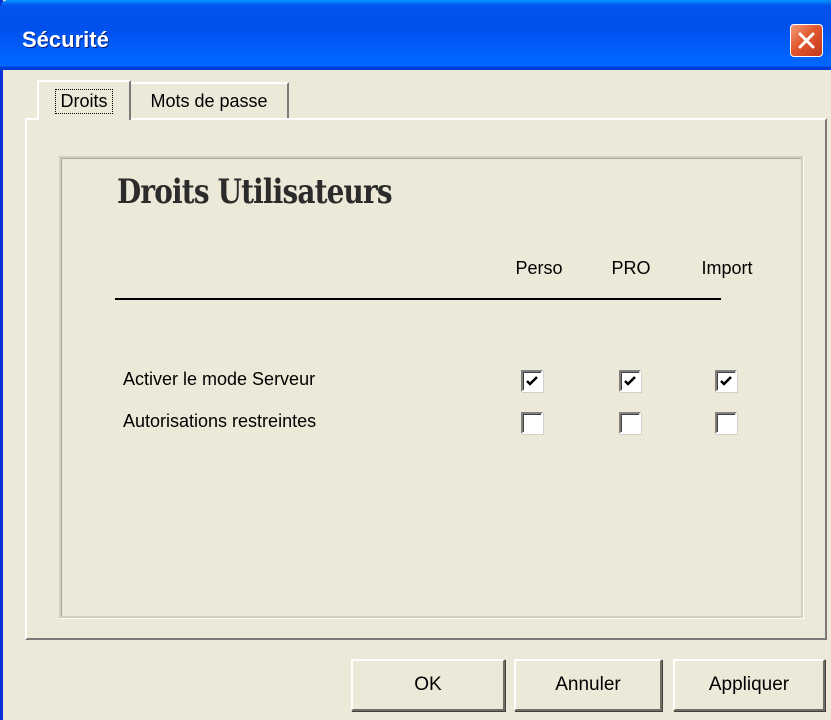  I want to click on checkbox-restreintes-import, so click(726, 423).